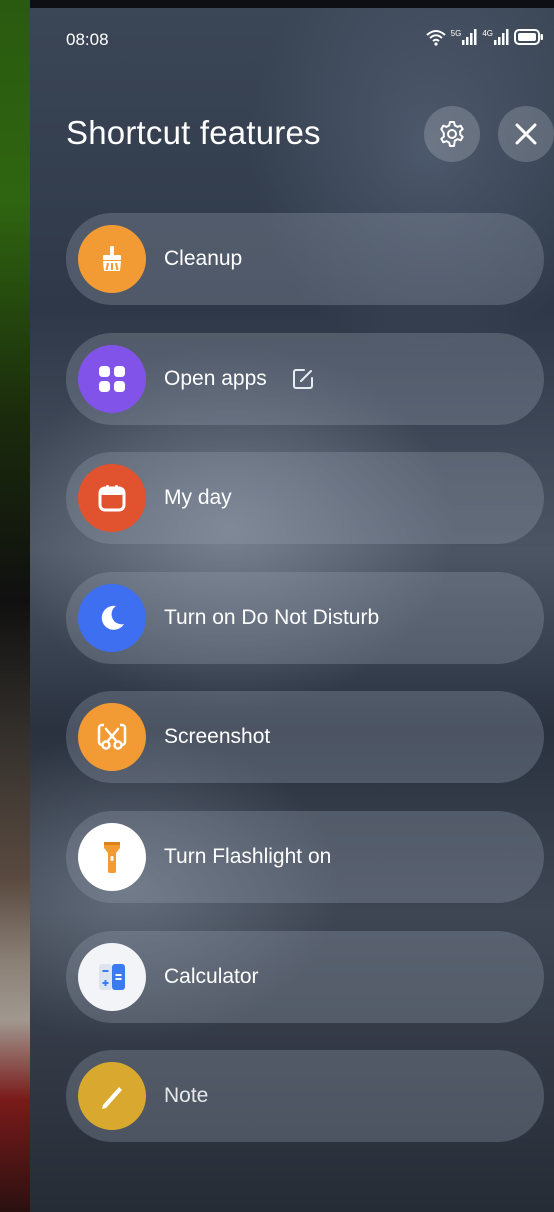 Image resolution: width=554 pixels, height=1212 pixels. What do you see at coordinates (112, 977) in the screenshot?
I see `calculator-icon` at bounding box center [112, 977].